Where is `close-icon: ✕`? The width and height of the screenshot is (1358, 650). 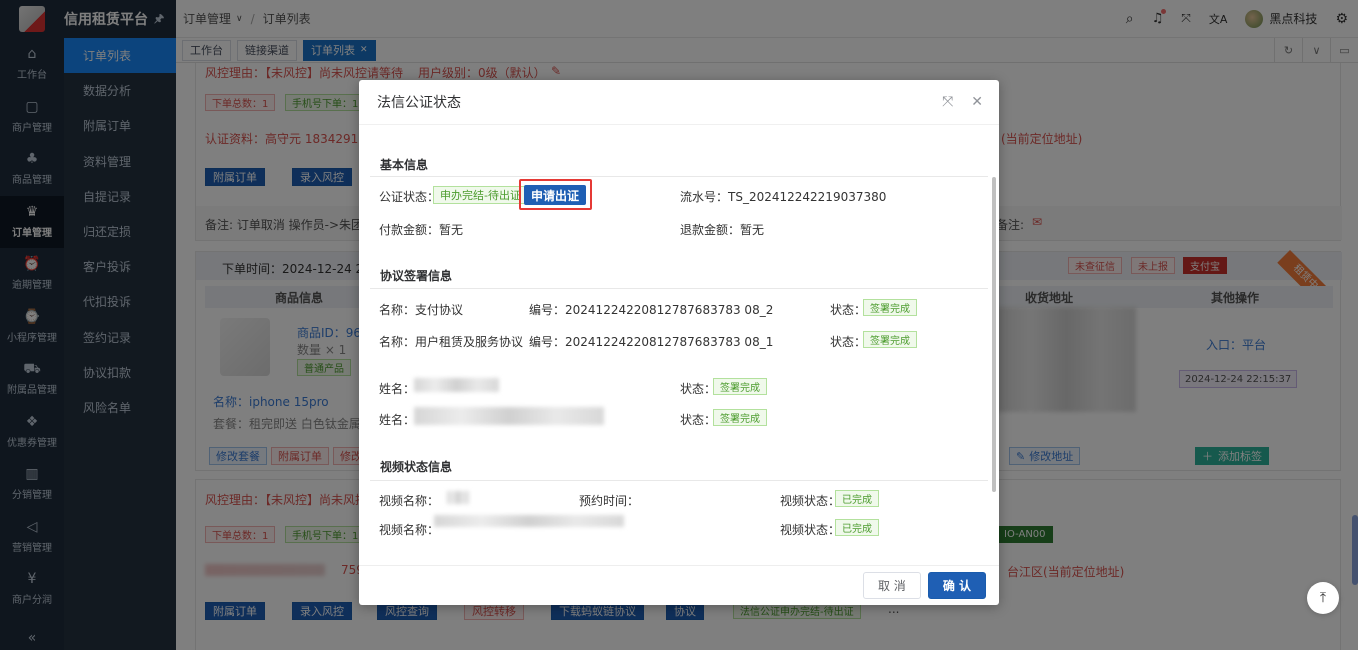
close-icon: ✕ is located at coordinates (977, 102).